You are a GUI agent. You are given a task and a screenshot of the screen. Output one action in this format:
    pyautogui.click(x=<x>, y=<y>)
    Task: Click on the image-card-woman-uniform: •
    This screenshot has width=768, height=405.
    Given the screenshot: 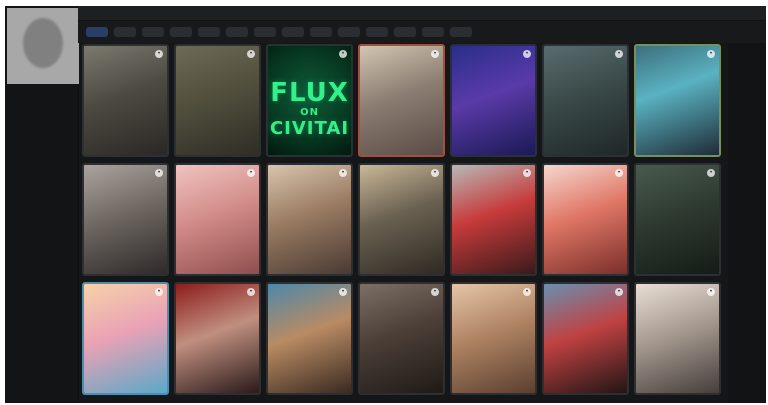 What is the action you would take?
    pyautogui.click(x=677, y=338)
    